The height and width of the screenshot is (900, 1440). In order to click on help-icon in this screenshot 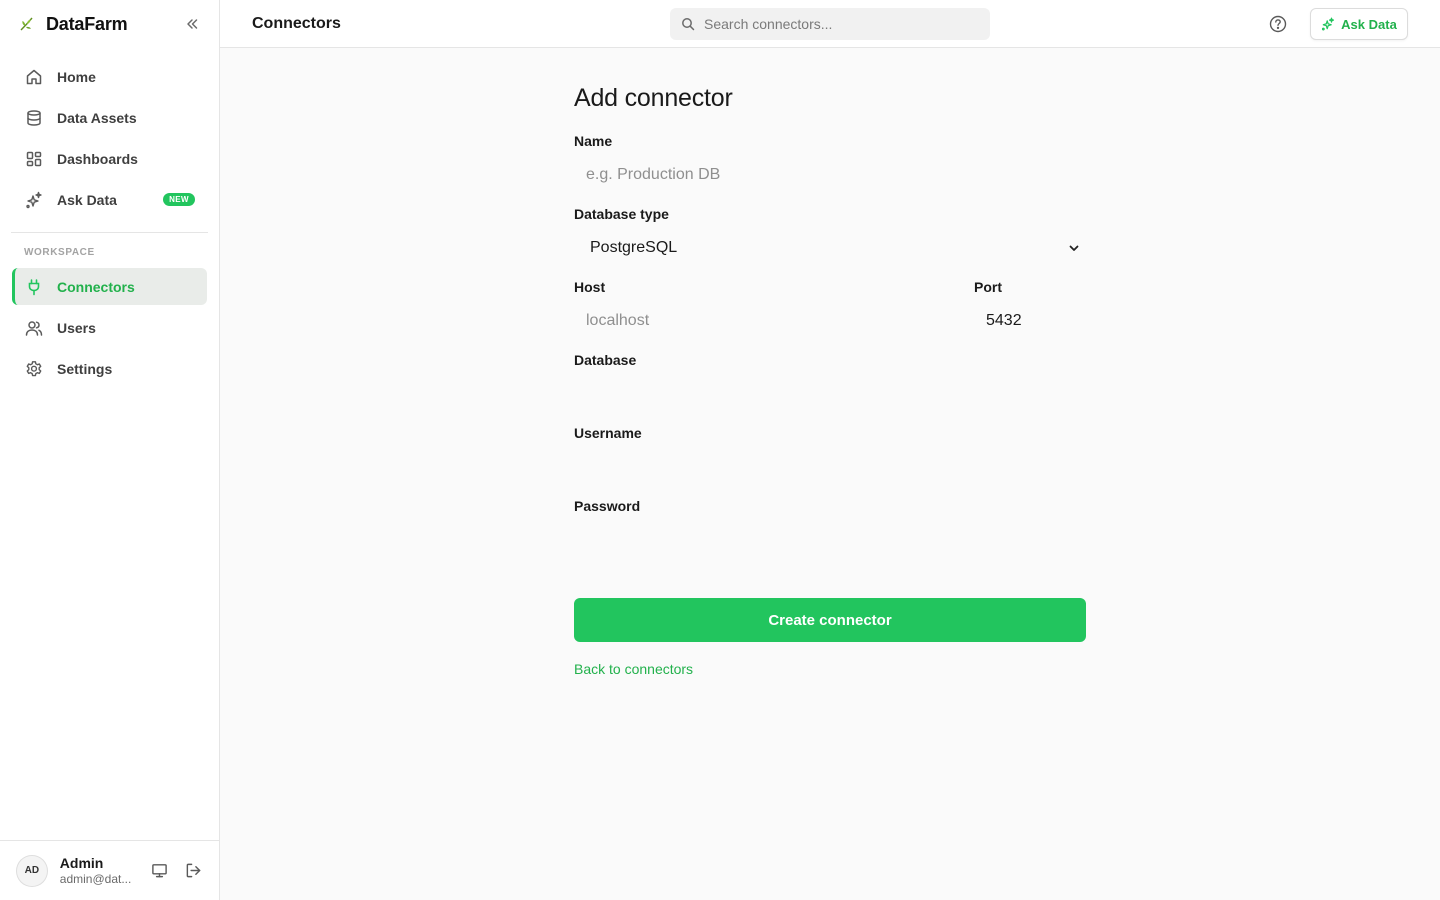, I will do `click(1278, 24)`.